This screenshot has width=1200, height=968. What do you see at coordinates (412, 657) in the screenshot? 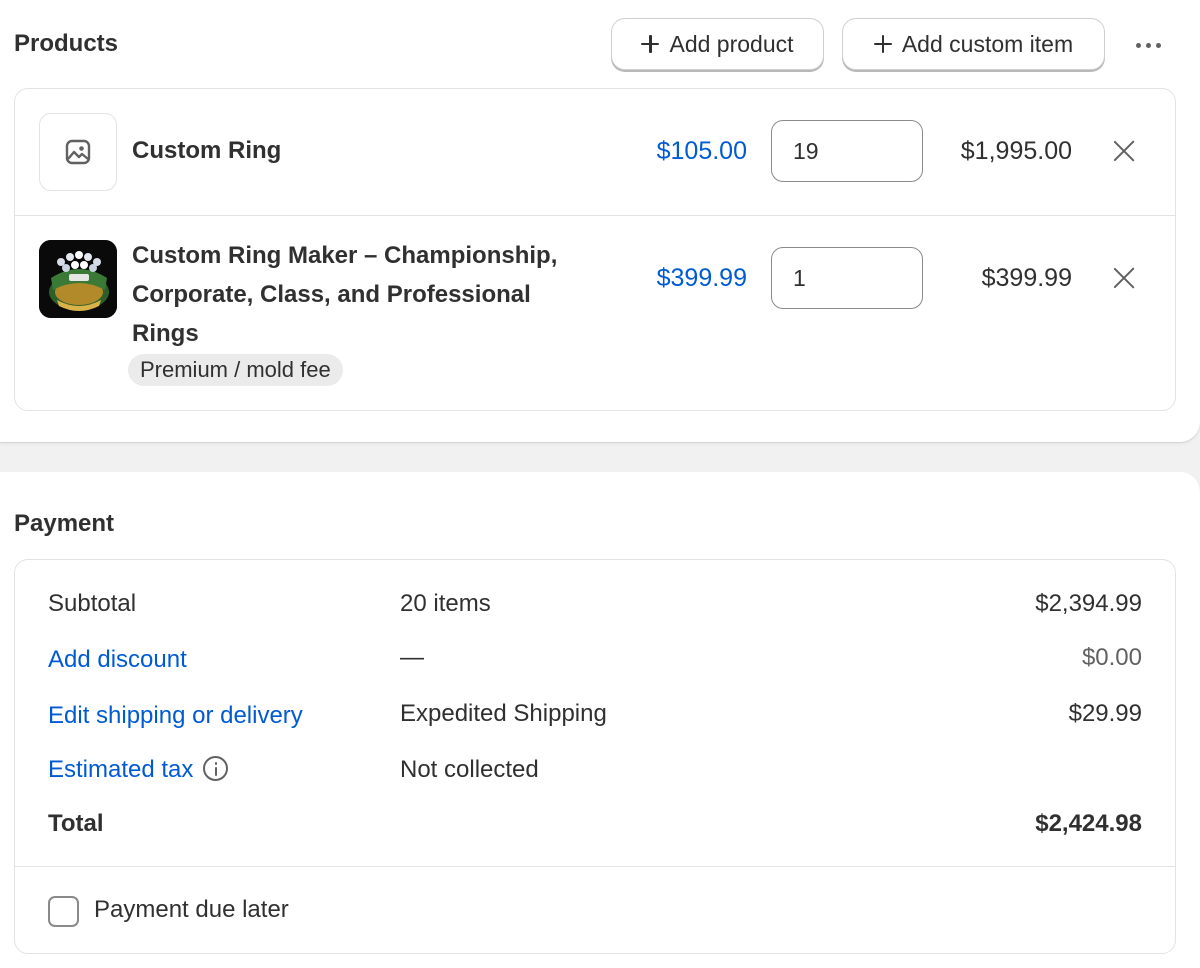
I see `discount-detail: —` at bounding box center [412, 657].